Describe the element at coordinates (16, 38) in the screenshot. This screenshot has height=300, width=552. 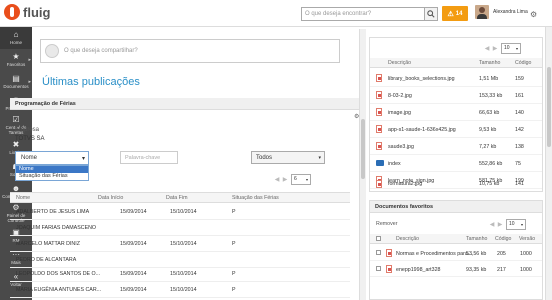
I see `sidebar-item-home: ⌂ Home` at that location.